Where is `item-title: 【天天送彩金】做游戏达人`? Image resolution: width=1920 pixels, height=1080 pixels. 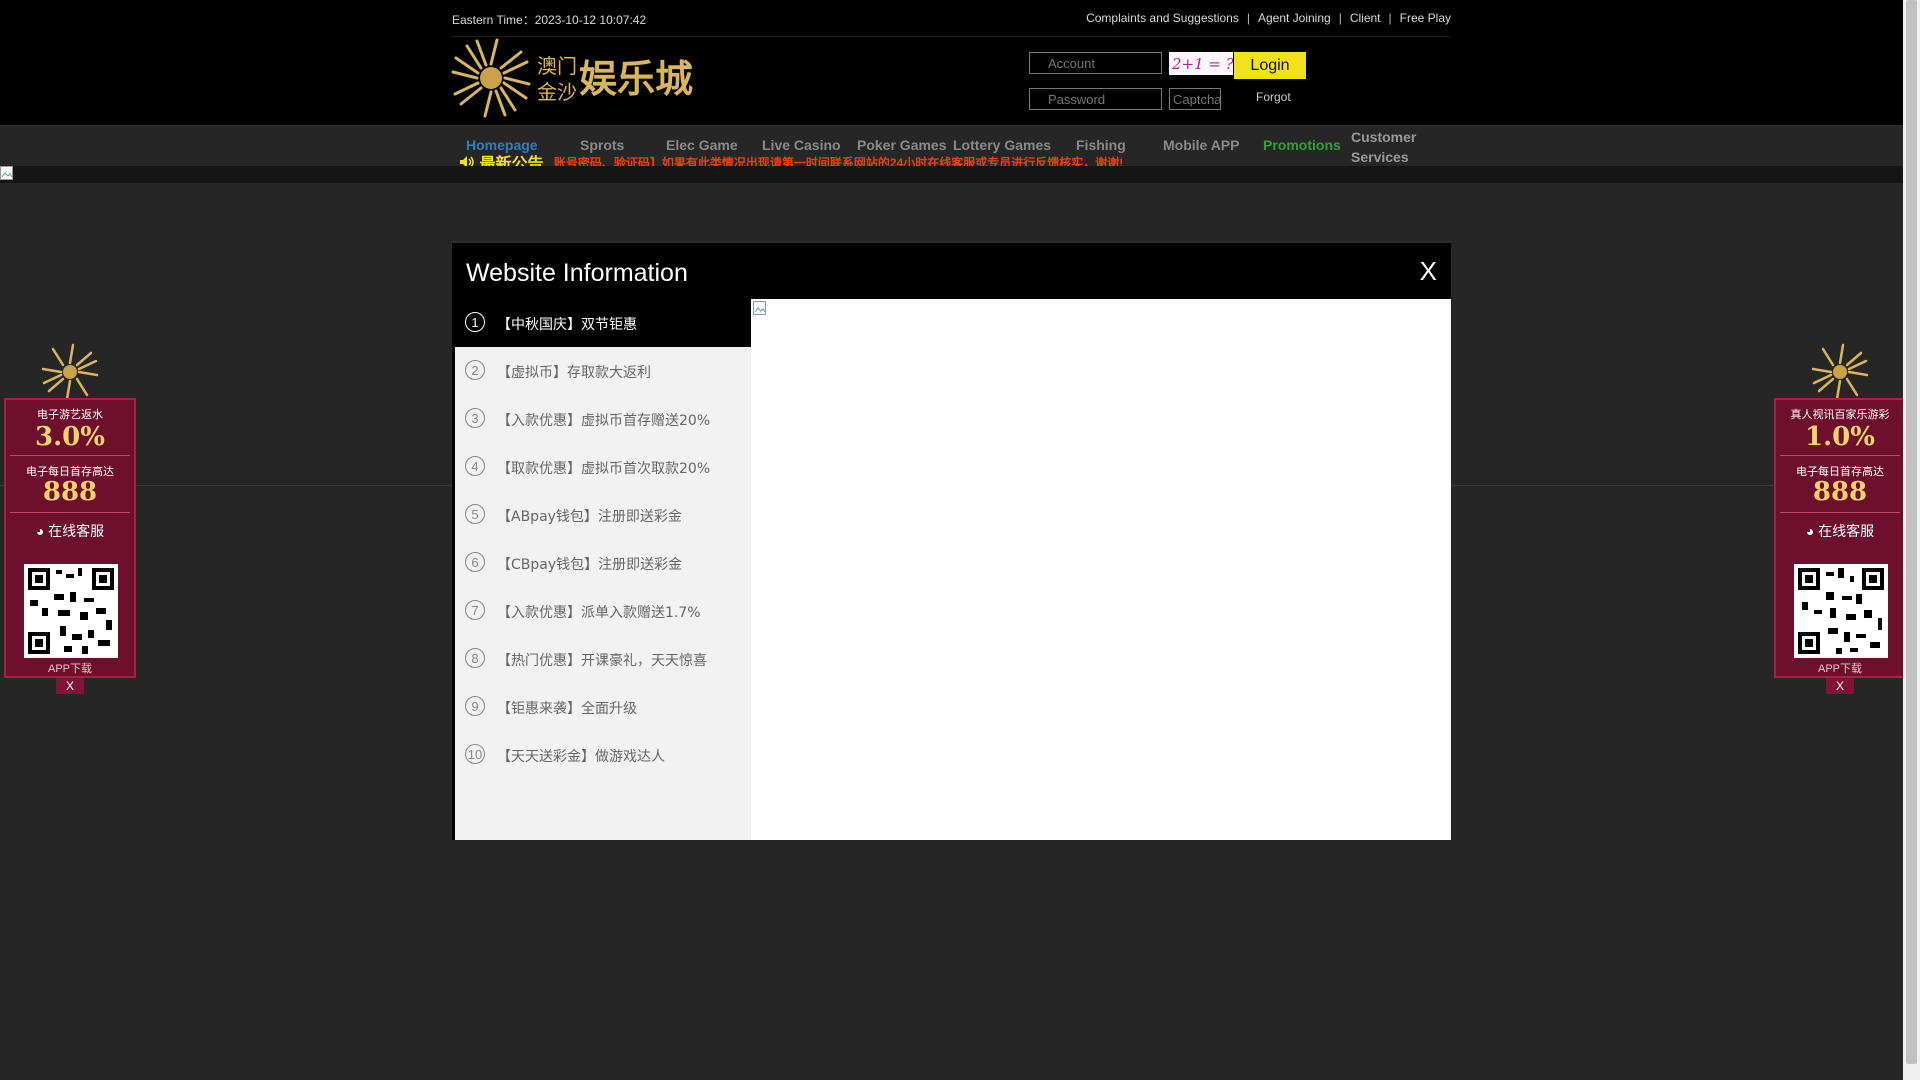 item-title: 【天天送彩金】做游戏达人 is located at coordinates (581, 757).